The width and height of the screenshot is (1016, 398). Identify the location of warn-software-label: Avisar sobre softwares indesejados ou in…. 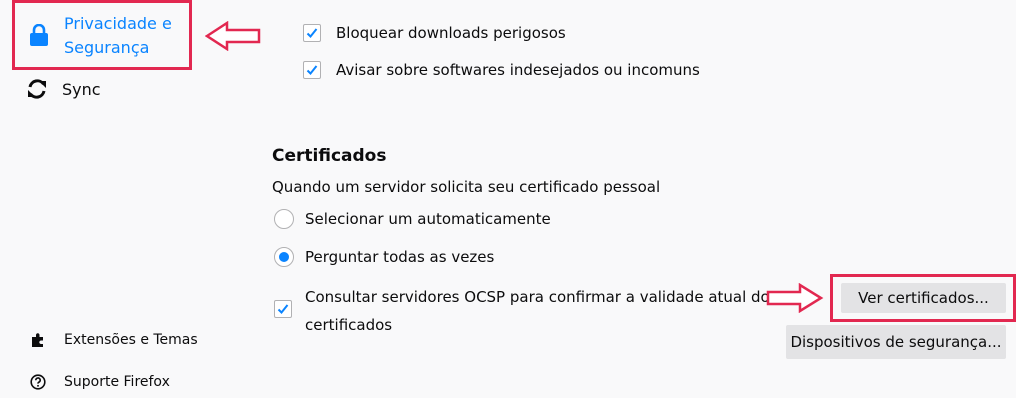
(518, 70).